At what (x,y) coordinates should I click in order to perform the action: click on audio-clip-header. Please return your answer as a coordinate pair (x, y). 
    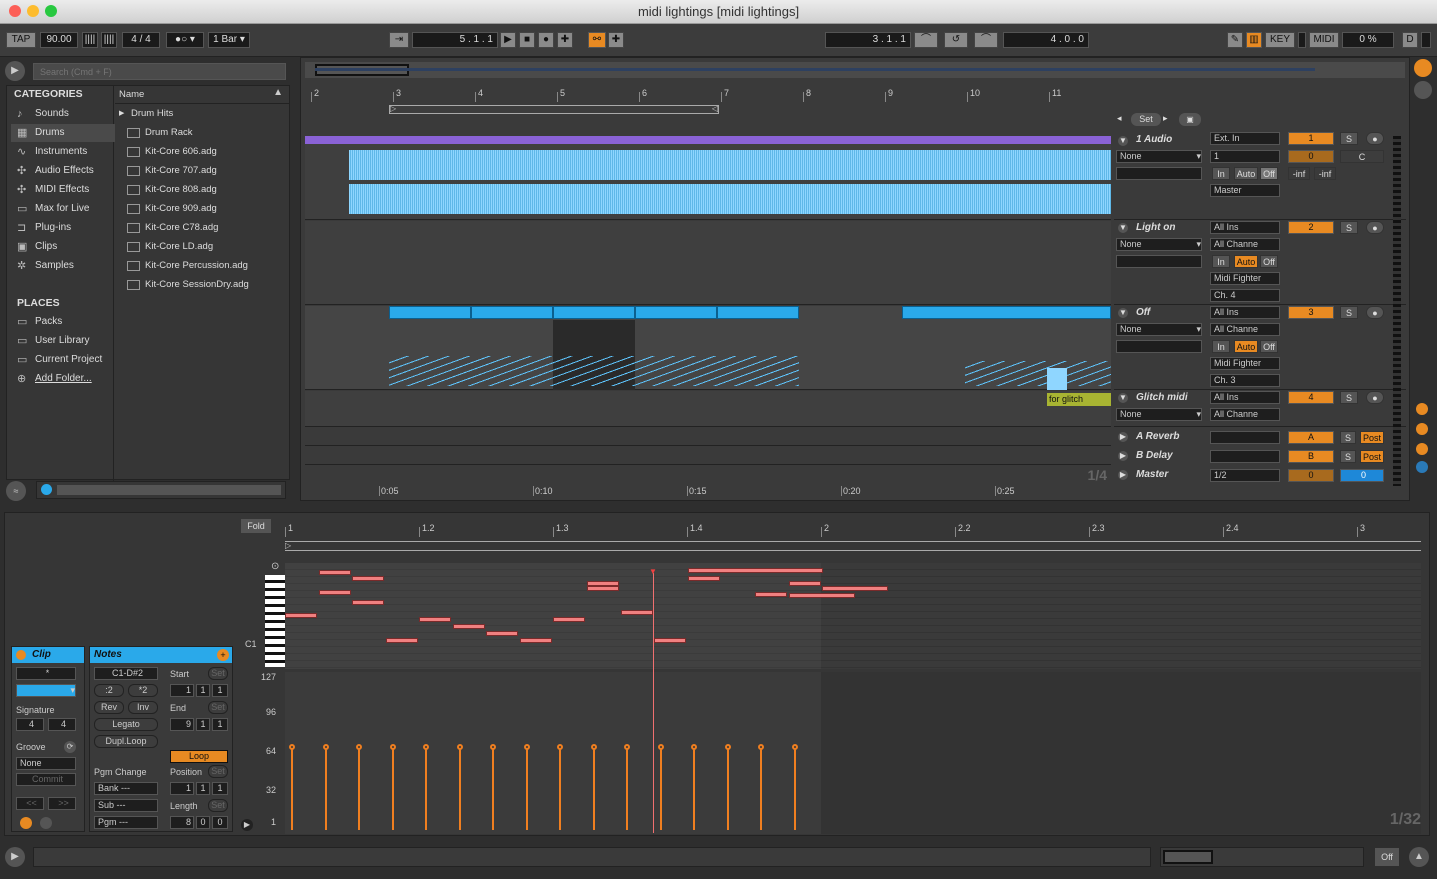
    Looking at the image, I should click on (708, 140).